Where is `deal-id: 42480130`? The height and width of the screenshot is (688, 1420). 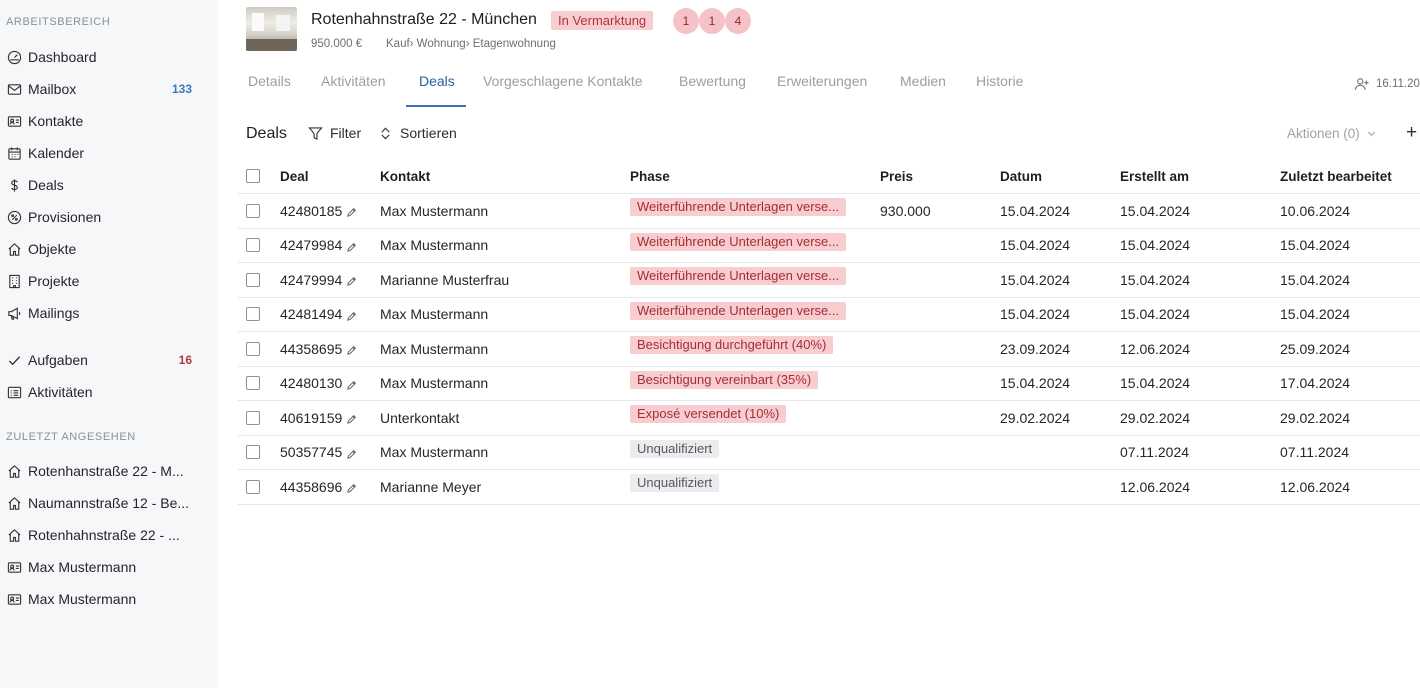 deal-id: 42480130 is located at coordinates (311, 383).